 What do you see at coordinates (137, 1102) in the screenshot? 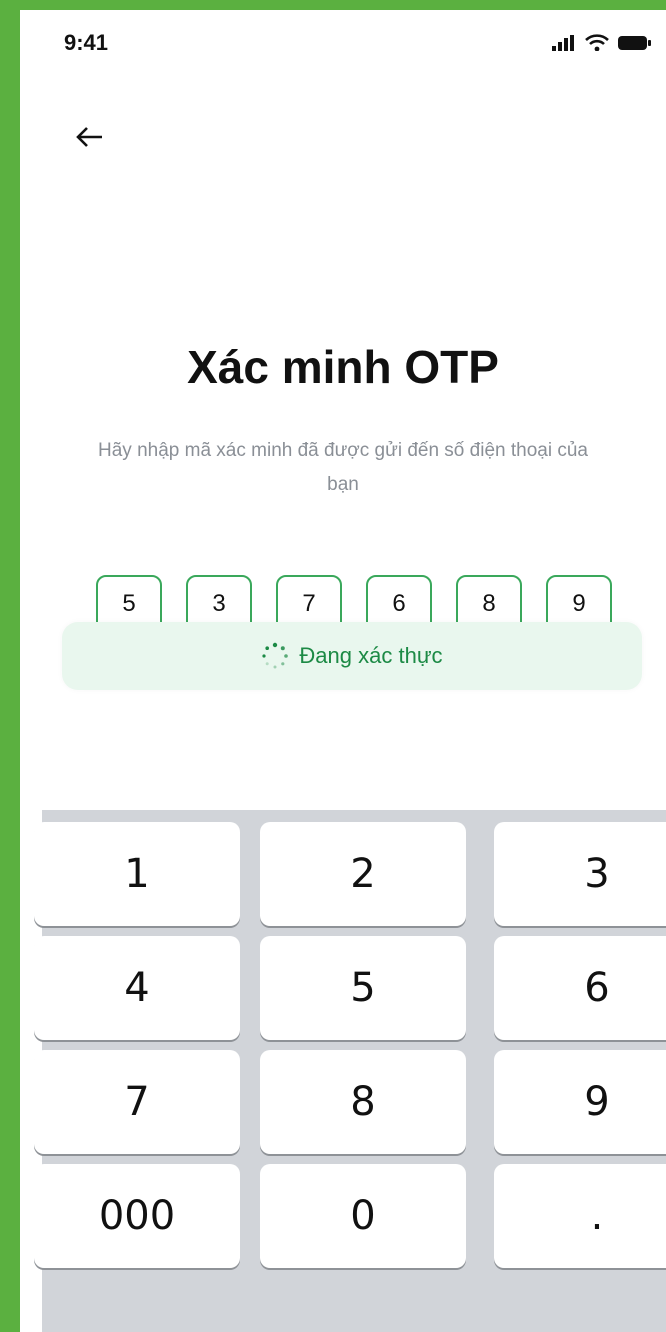
I see `key-7: 7` at bounding box center [137, 1102].